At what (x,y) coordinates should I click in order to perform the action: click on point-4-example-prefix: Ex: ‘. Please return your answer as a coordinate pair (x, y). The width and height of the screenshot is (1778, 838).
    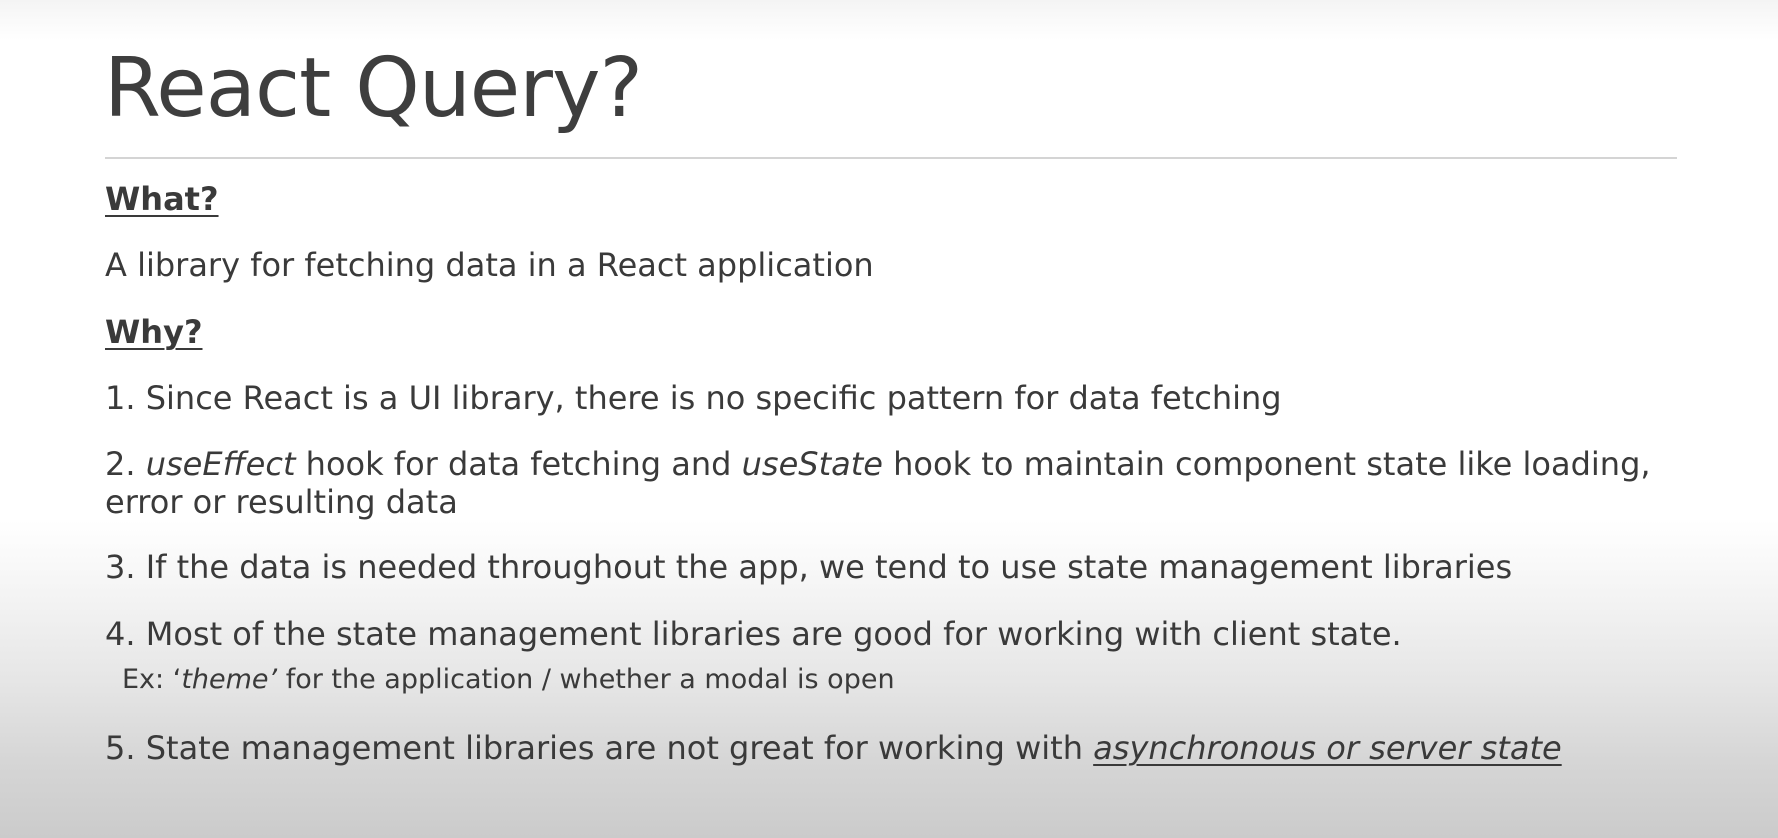
    Looking at the image, I should click on (152, 679).